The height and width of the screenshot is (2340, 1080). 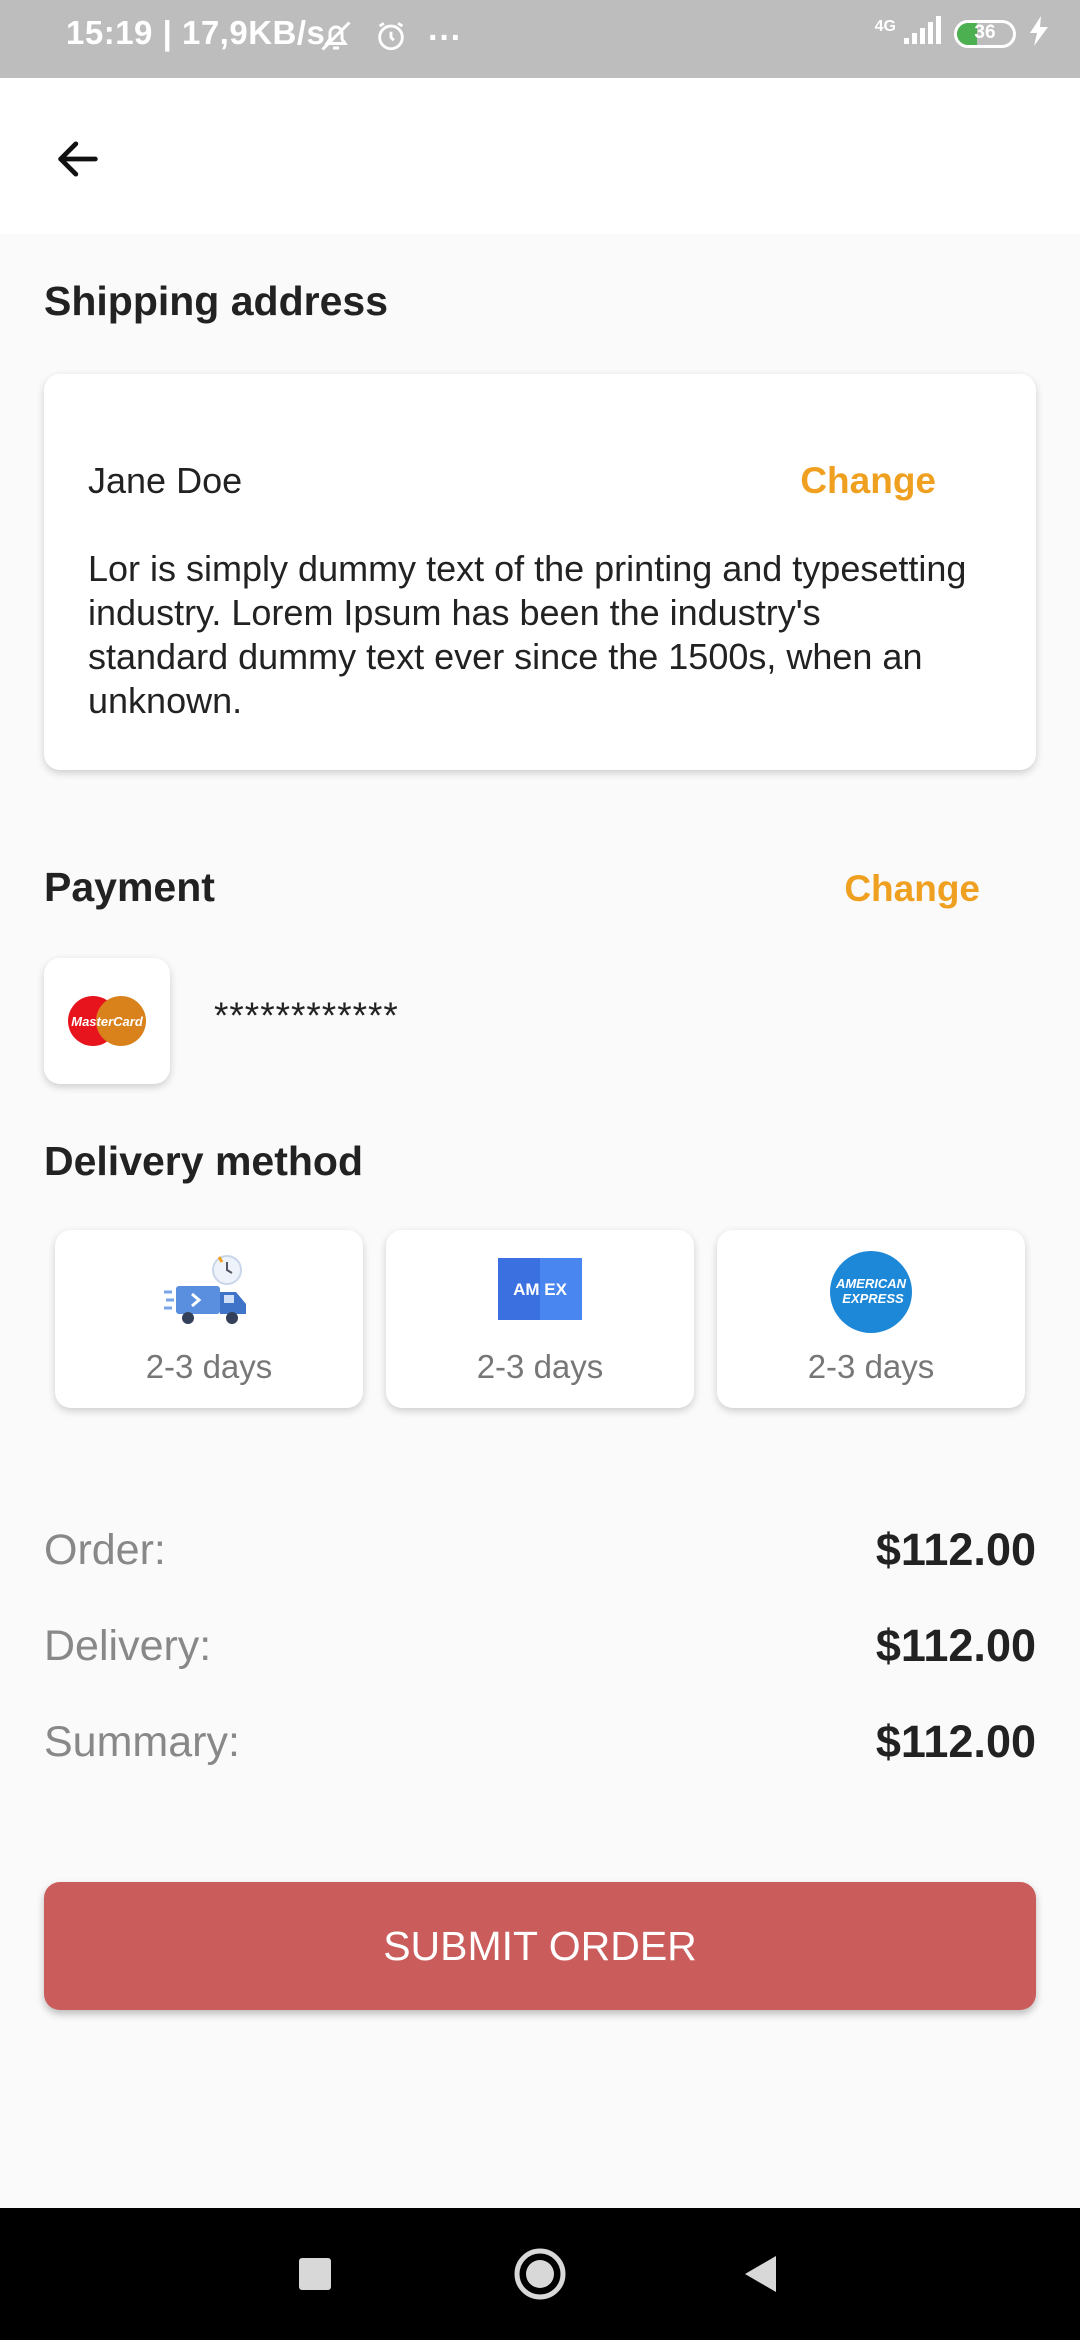 I want to click on delivery-option-truck: 2-3 days, so click(x=209, y=1319).